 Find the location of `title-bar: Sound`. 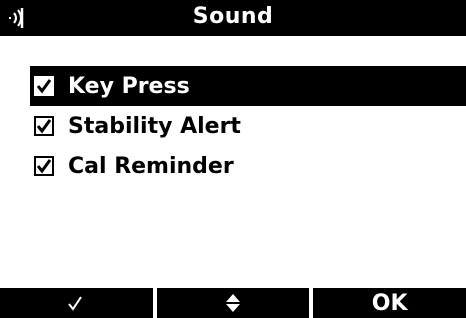

title-bar: Sound is located at coordinates (233, 18).